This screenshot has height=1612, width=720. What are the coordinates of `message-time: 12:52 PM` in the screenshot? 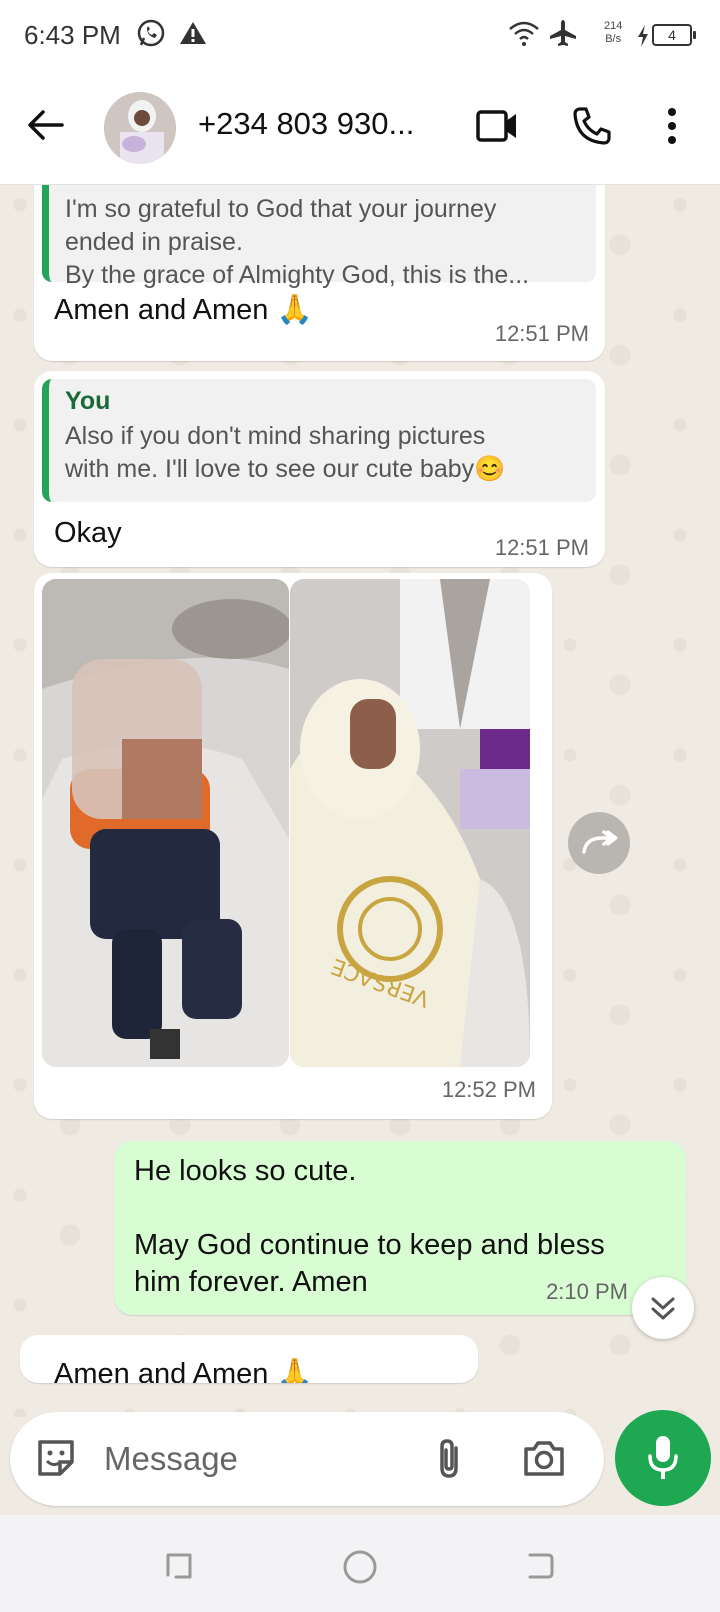 It's located at (488, 1089).